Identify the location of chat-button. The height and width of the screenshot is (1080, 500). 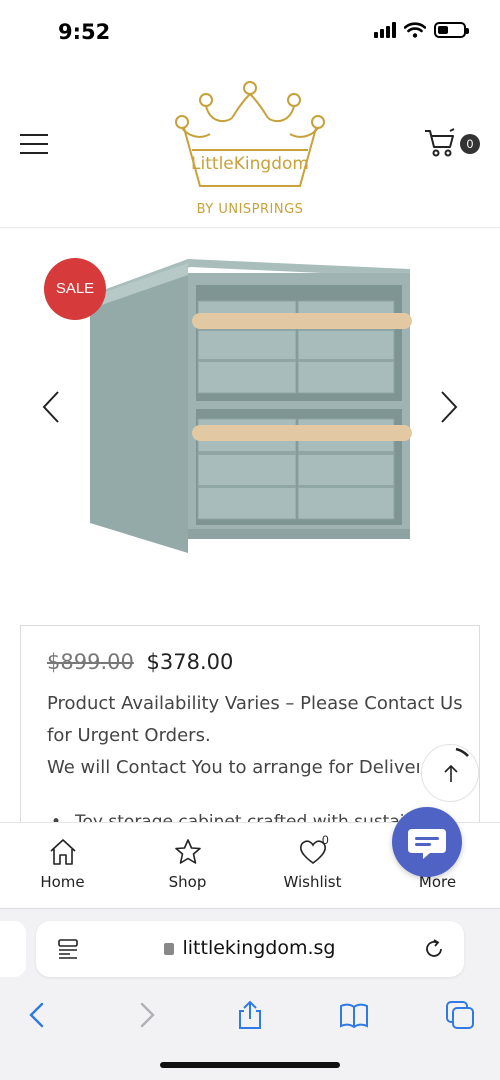
(427, 842).